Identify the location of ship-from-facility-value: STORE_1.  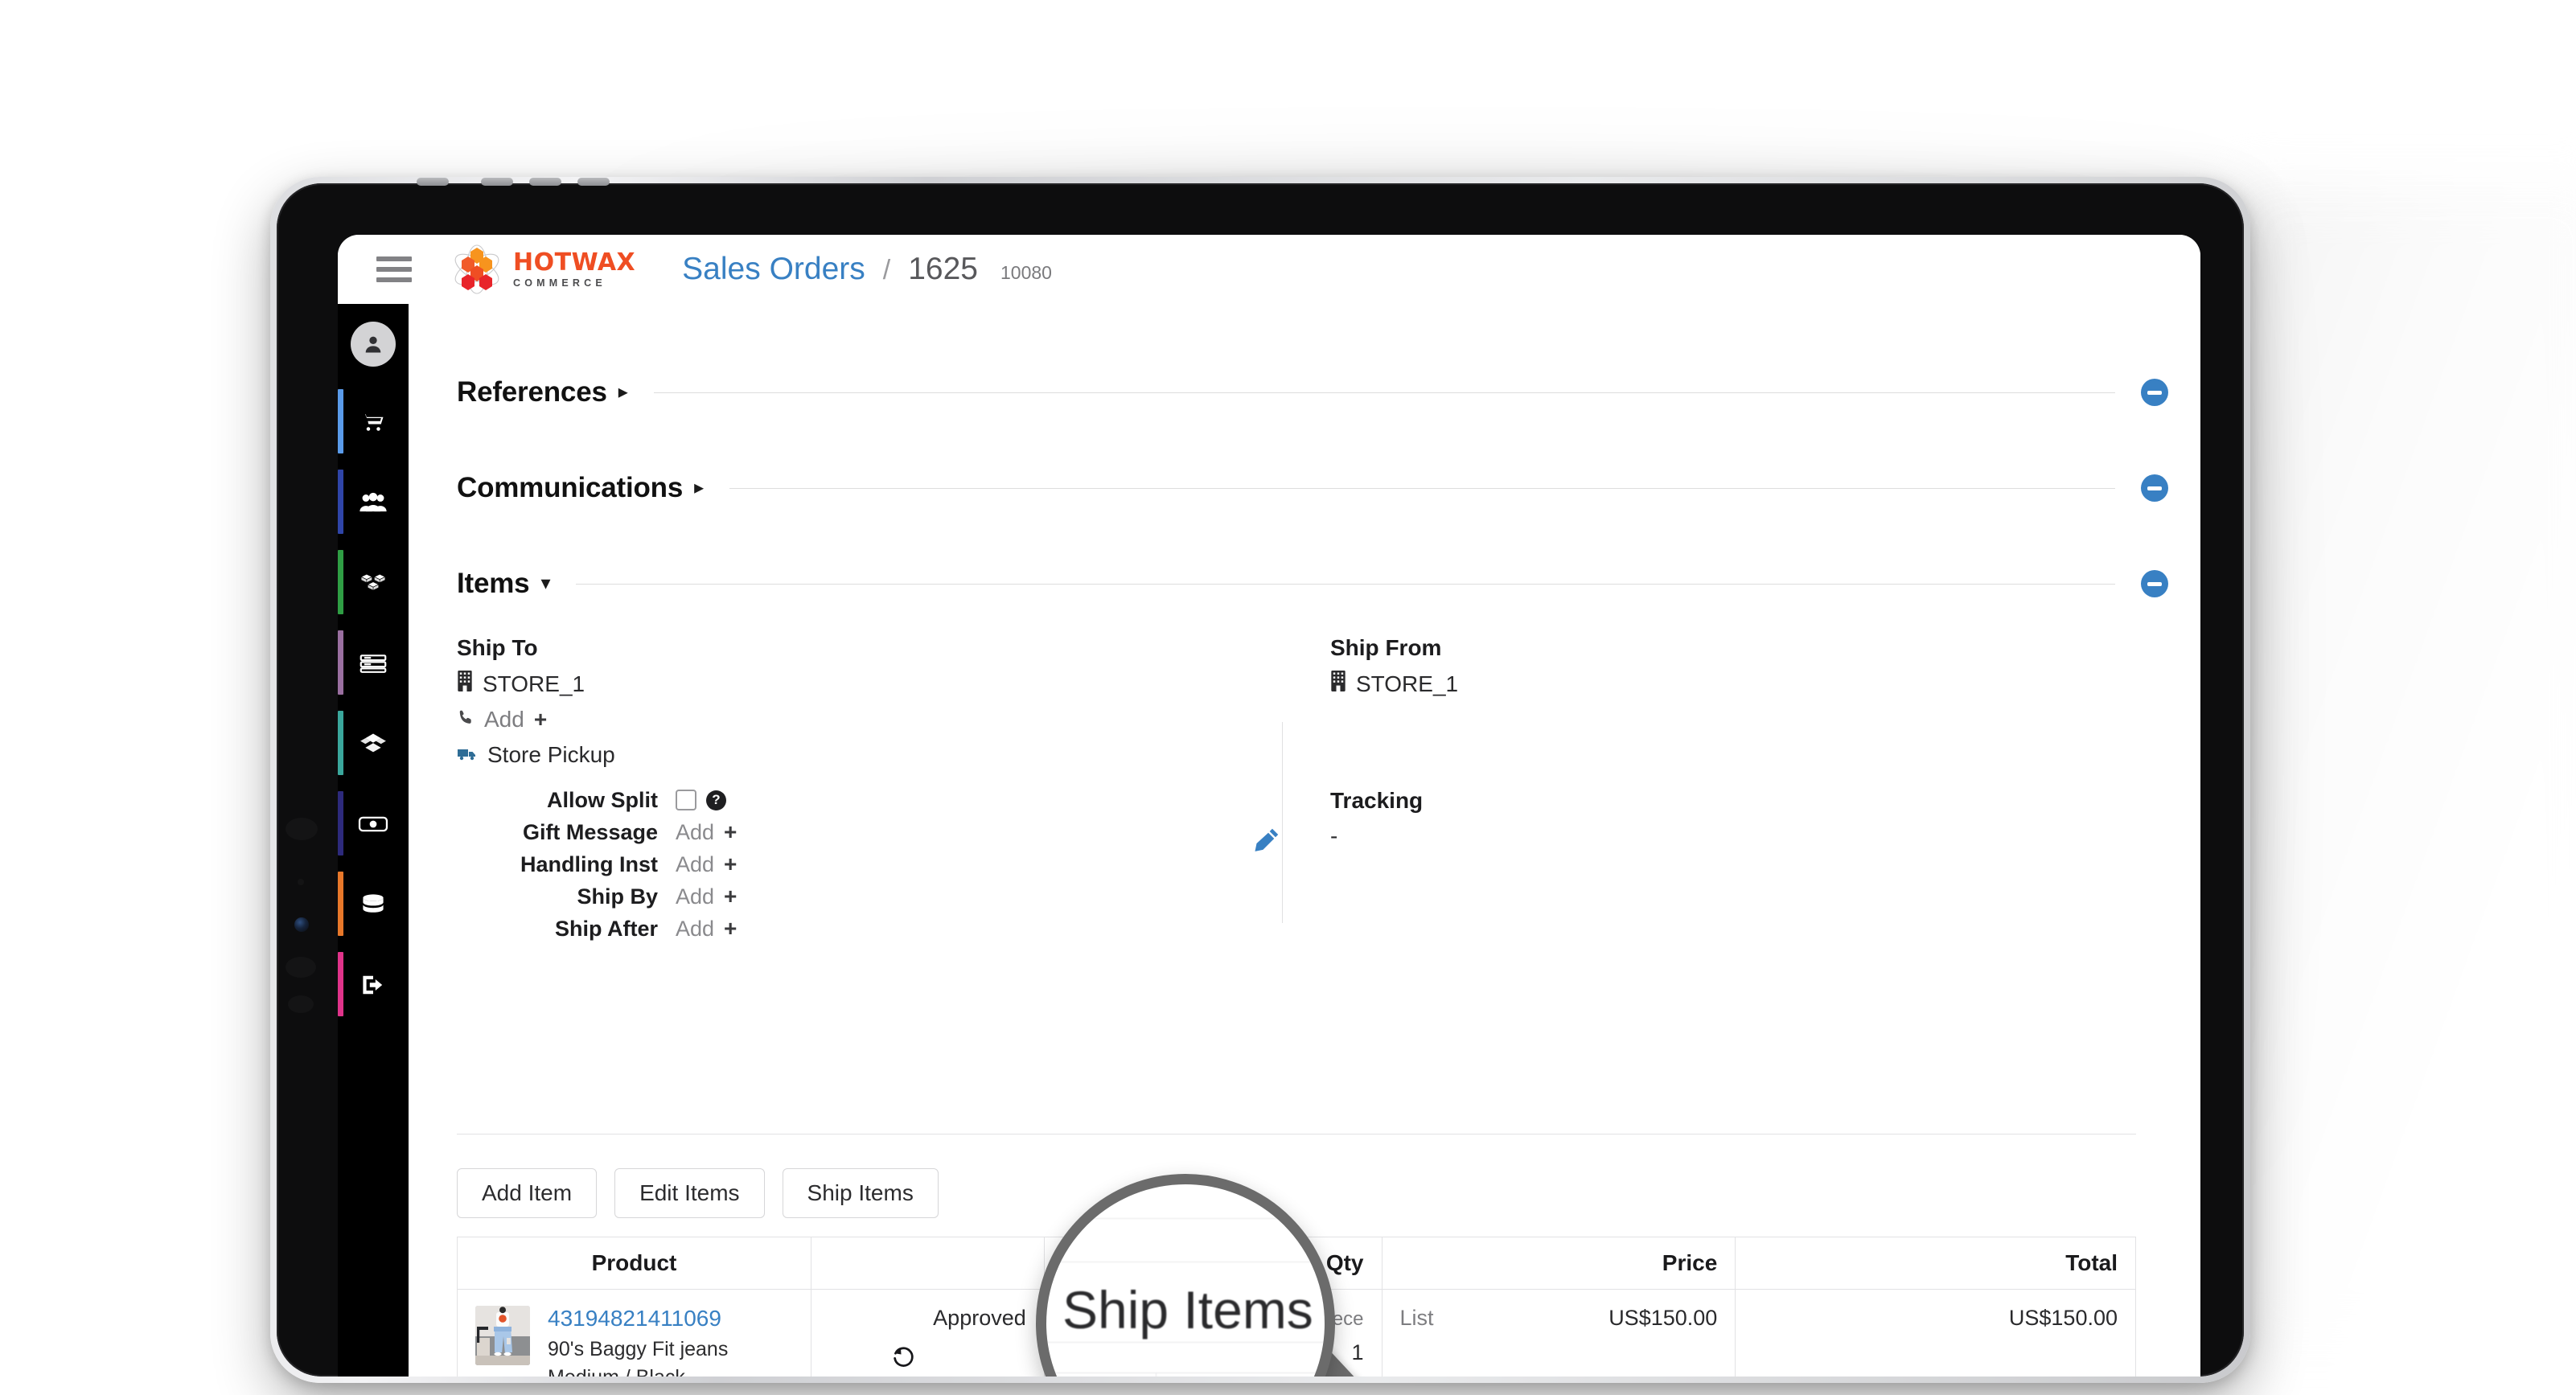
(1407, 684).